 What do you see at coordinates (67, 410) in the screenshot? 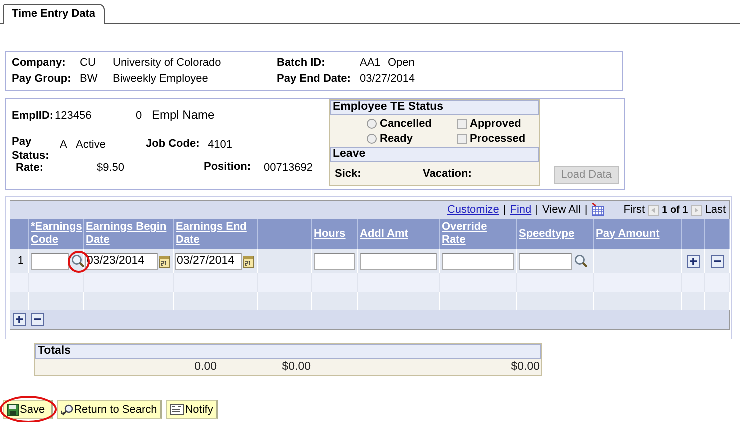
I see `magnifier-arrow-icon` at bounding box center [67, 410].